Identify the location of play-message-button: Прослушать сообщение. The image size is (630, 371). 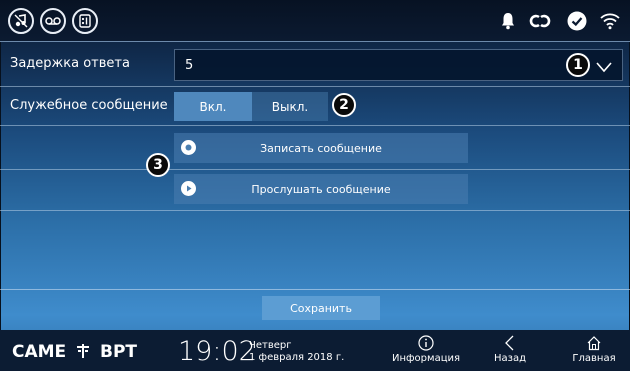
(321, 189).